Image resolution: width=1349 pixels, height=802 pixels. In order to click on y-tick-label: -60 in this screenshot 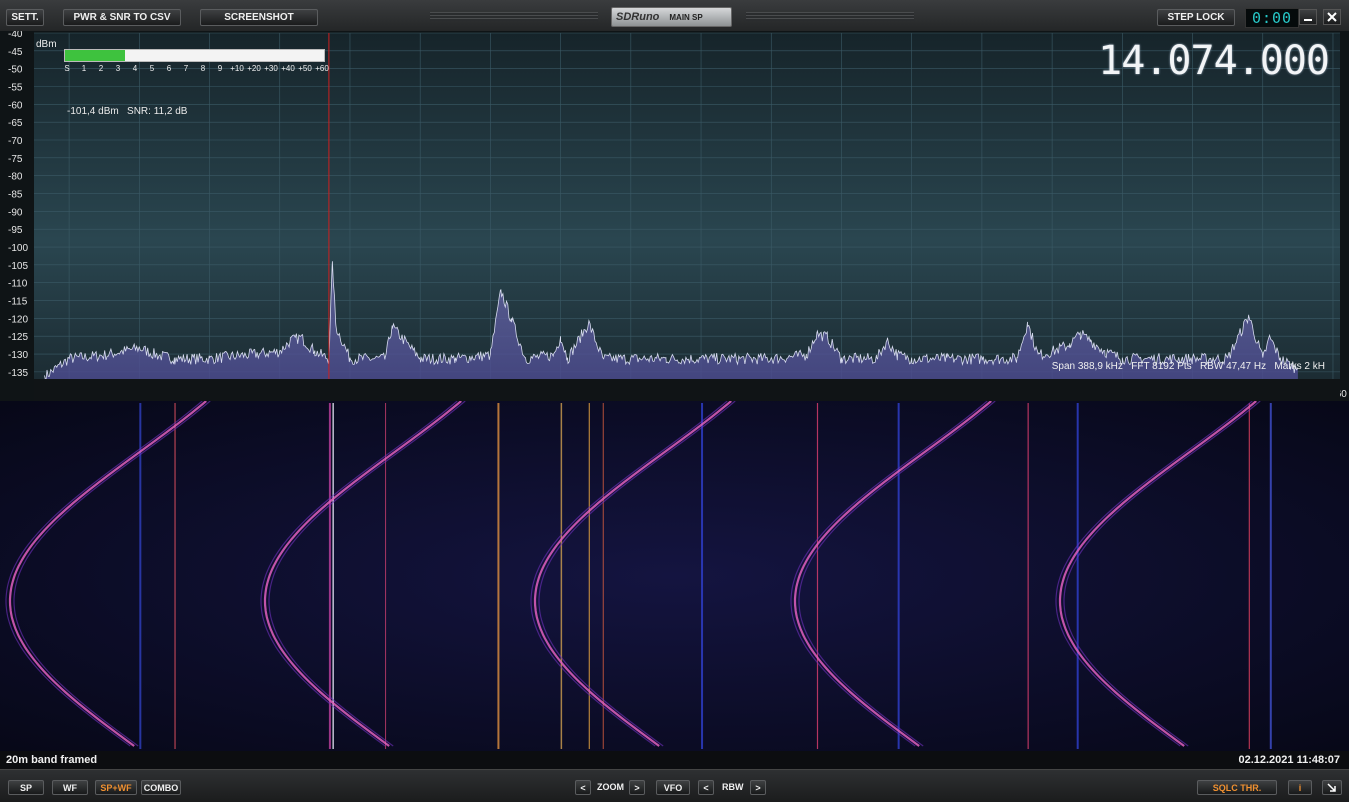, I will do `click(15, 105)`.